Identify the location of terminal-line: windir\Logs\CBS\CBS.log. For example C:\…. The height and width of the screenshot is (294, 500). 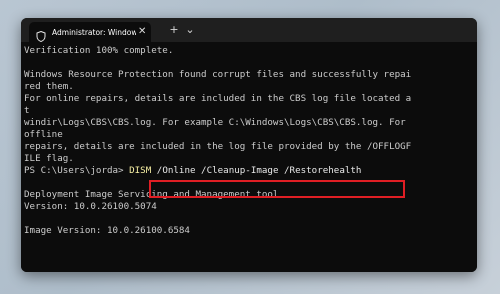
(215, 122).